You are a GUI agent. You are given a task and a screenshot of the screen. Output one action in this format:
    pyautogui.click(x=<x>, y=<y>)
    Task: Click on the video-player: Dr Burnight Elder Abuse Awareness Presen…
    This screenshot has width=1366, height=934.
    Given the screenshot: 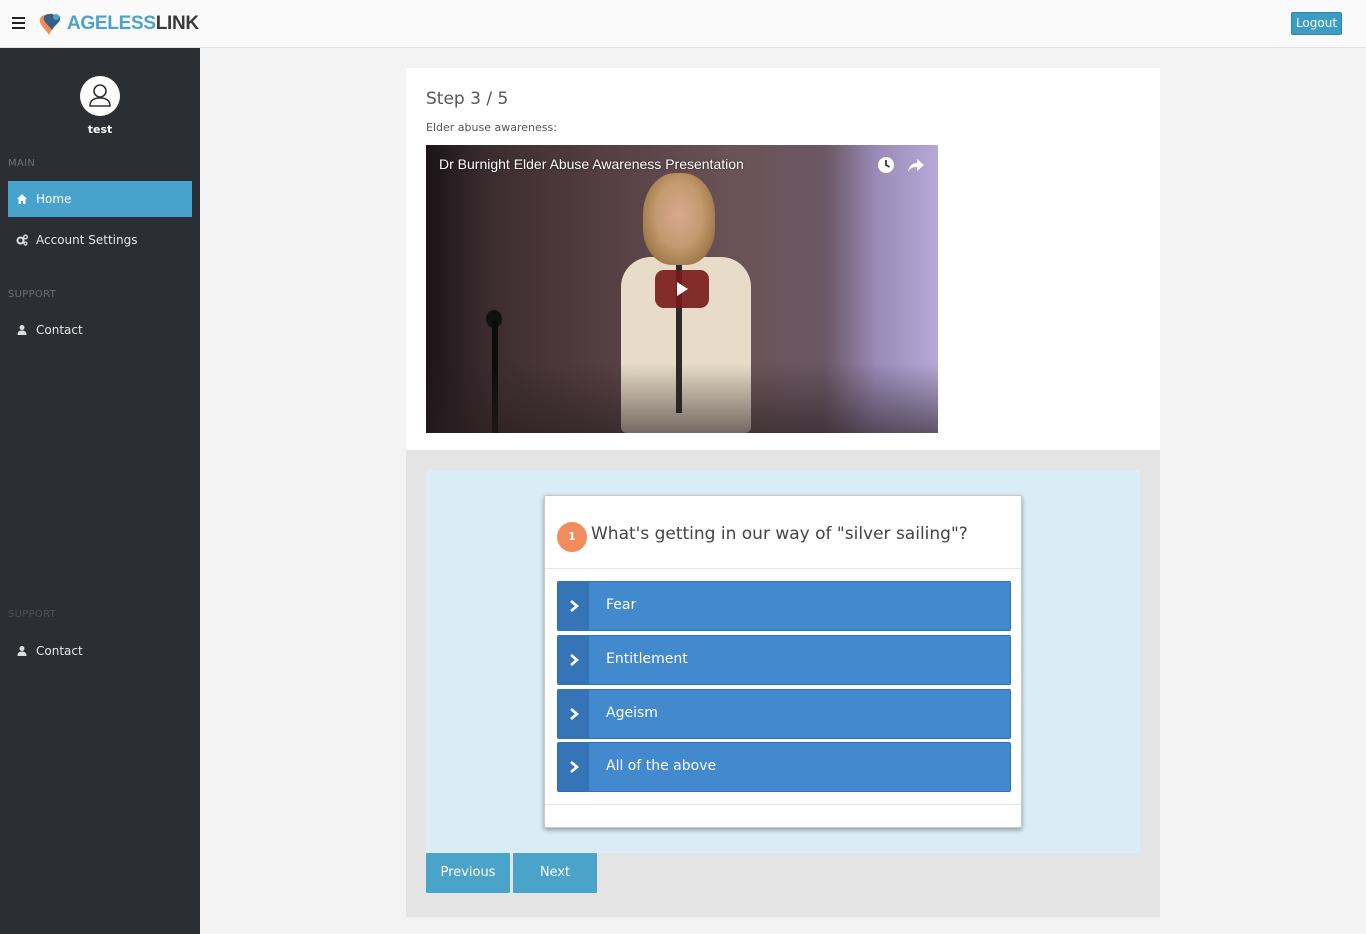 What is the action you would take?
    pyautogui.click(x=682, y=289)
    